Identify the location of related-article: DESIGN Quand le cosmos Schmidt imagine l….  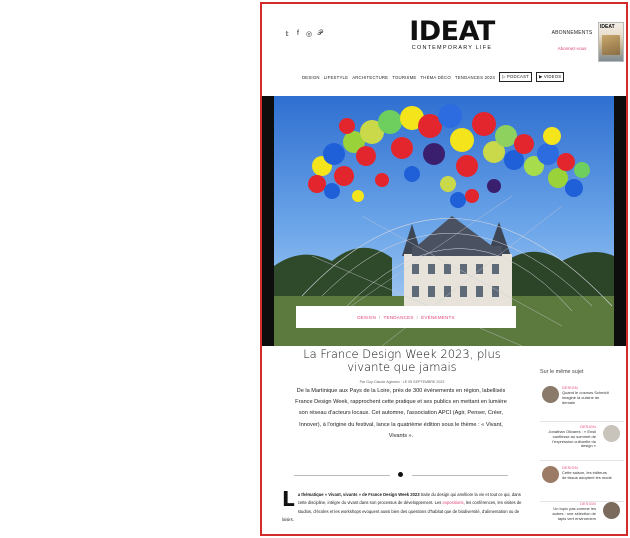
(582, 403).